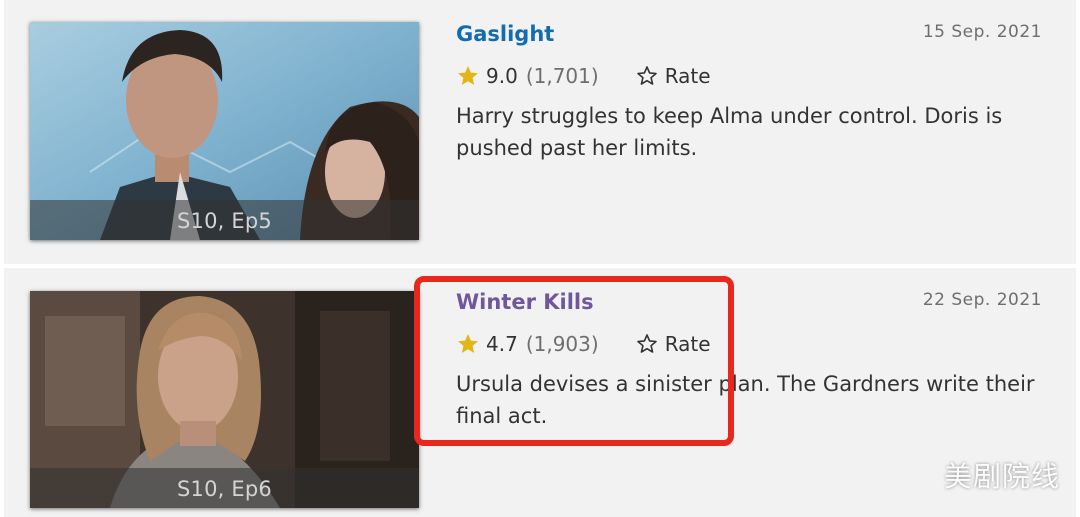 This screenshot has height=517, width=1080. Describe the element at coordinates (502, 76) in the screenshot. I see `rating-value: 9.0` at that location.